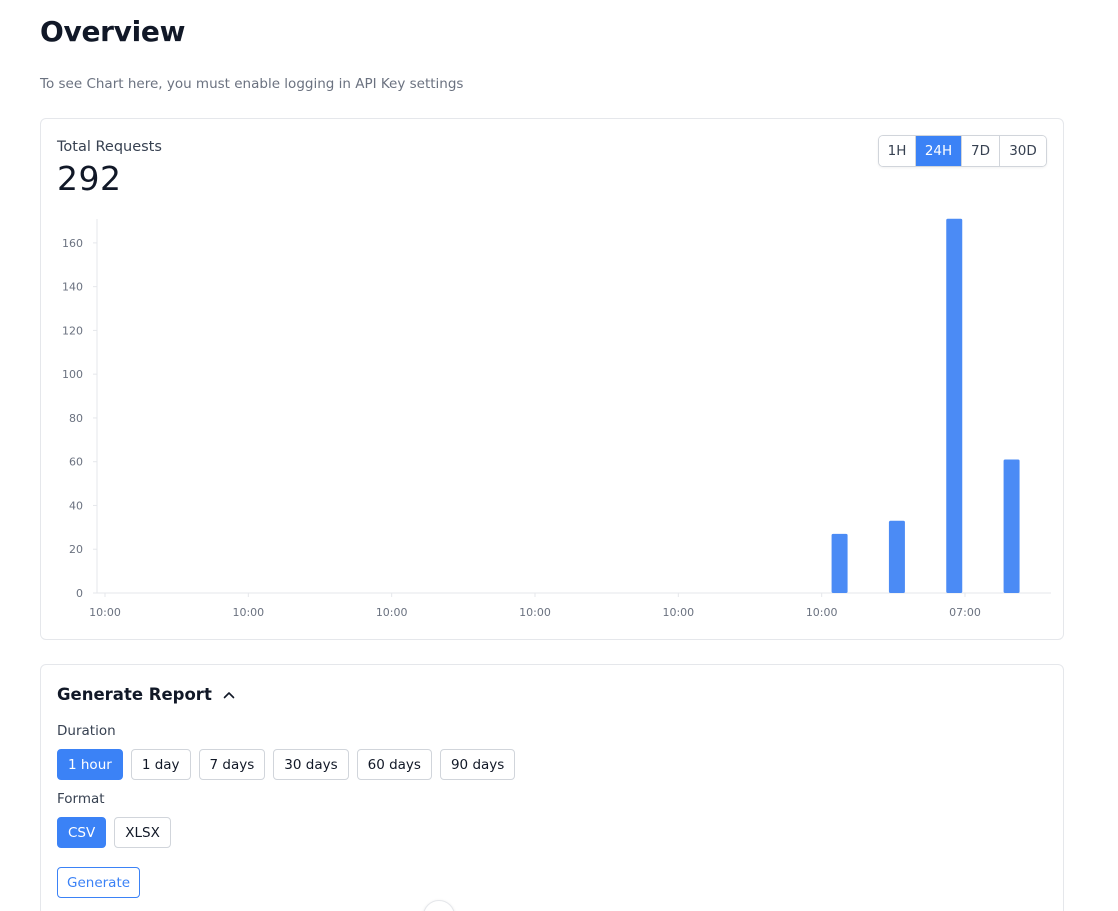  I want to click on duration-1-day-button: 1 day, so click(160, 764).